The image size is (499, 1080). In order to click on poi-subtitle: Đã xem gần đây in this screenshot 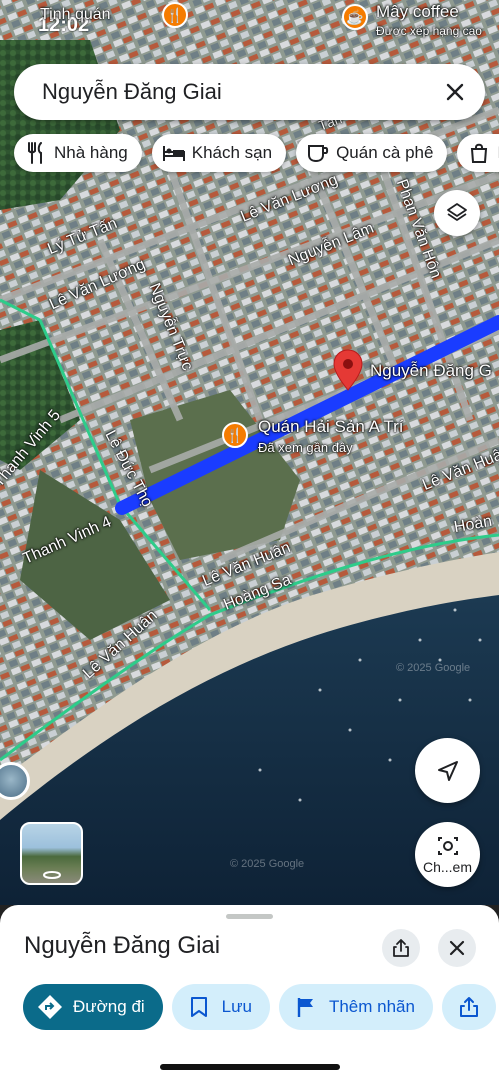, I will do `click(305, 447)`.